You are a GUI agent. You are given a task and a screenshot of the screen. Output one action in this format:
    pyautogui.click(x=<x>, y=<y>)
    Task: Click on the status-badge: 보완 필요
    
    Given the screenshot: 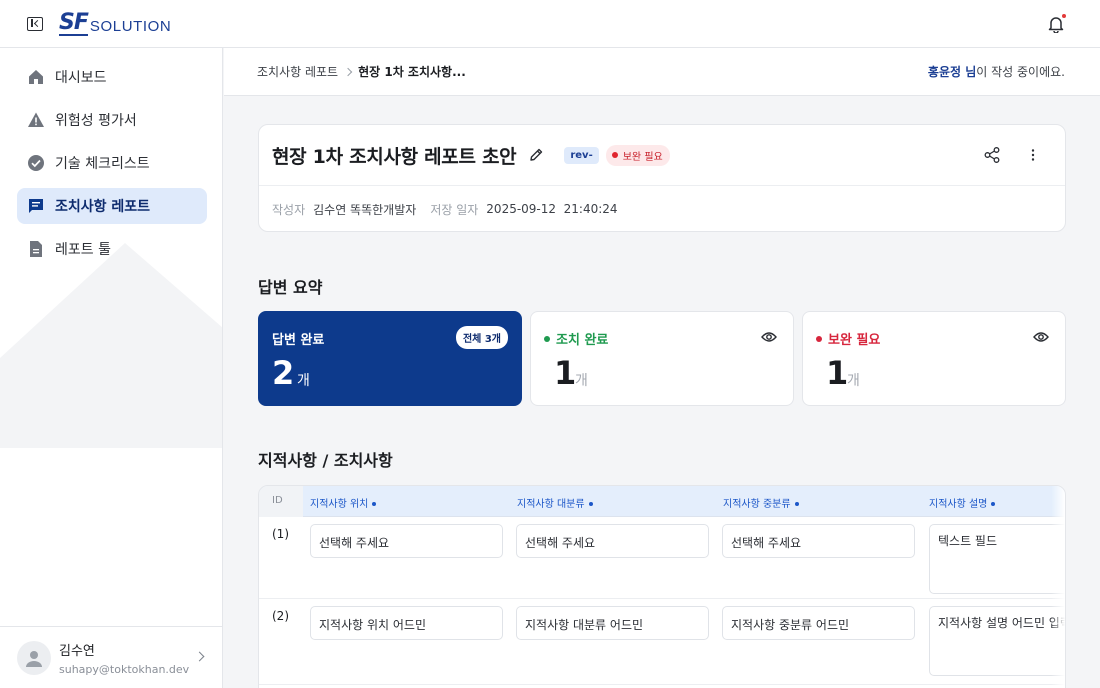 What is the action you would take?
    pyautogui.click(x=637, y=155)
    